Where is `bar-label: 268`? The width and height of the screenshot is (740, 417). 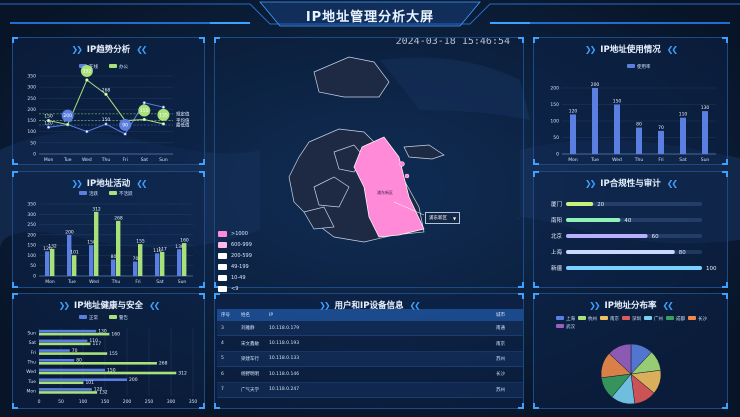
bar-label: 268 is located at coordinates (118, 218).